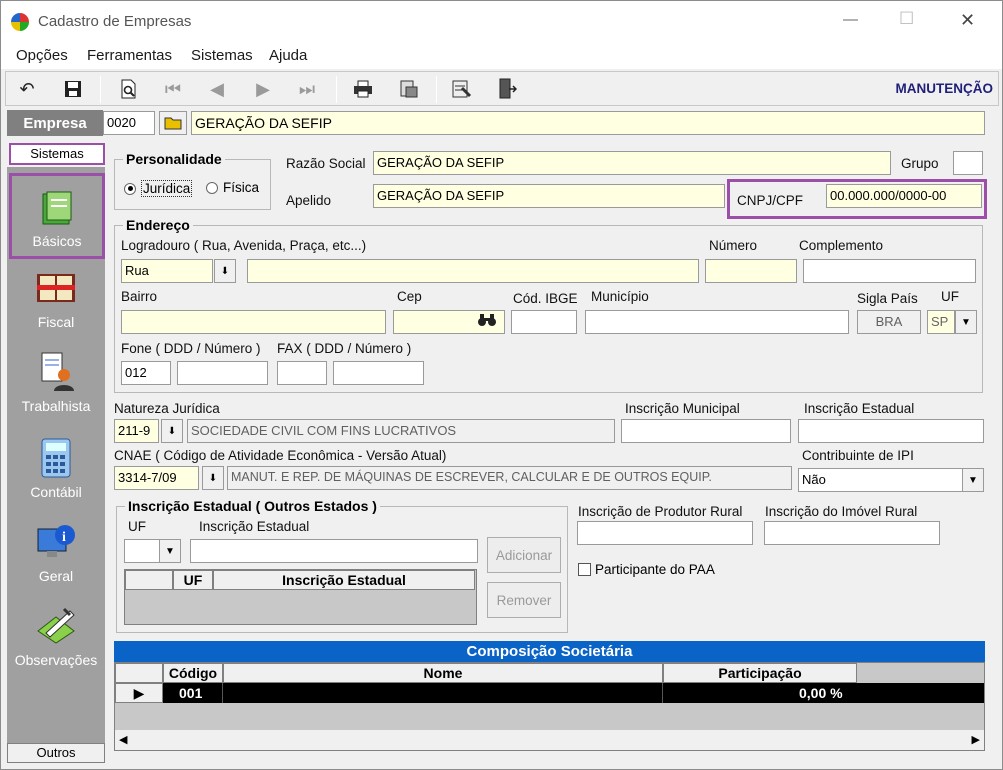 The width and height of the screenshot is (1003, 770). What do you see at coordinates (632, 163) in the screenshot?
I see `razao-social-field: GERAÇÃO DA SEFIP` at bounding box center [632, 163].